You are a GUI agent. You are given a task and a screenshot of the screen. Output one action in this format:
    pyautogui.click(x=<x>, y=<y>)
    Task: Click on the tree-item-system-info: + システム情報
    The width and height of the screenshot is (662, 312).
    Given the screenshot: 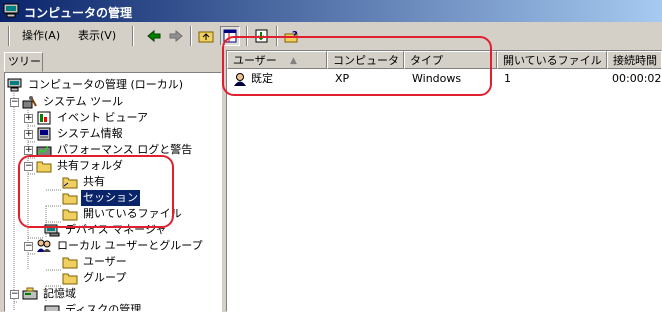 What is the action you would take?
    pyautogui.click(x=74, y=134)
    